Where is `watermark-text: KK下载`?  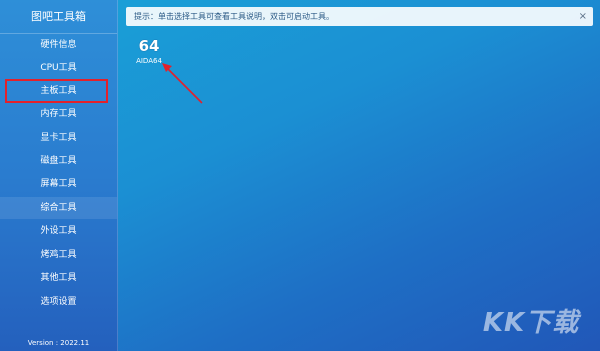 watermark-text: KK下载 is located at coordinates (531, 323).